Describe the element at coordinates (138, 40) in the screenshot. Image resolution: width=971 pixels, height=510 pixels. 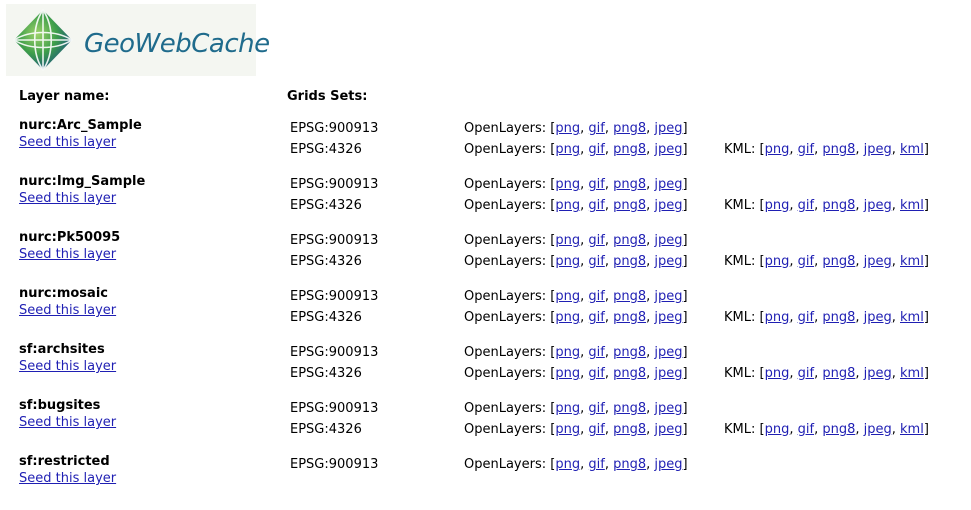
I see `geowebcache-logo: GeoWebCache` at that location.